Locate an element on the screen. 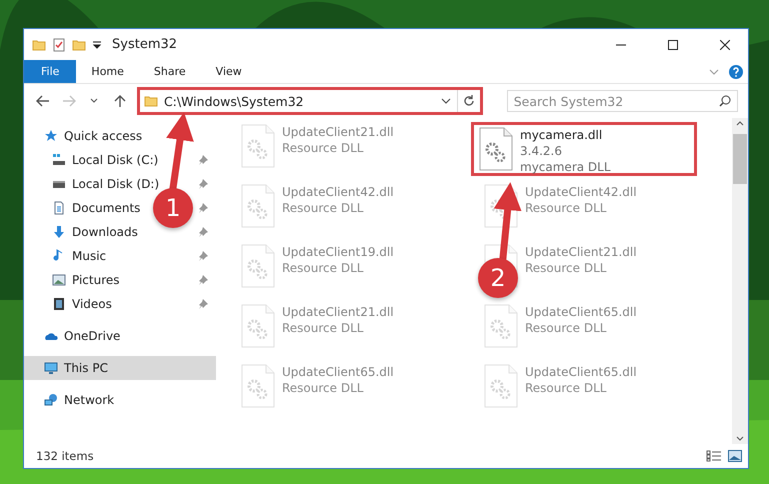 The height and width of the screenshot is (484, 769). file-detail: 3.4.2.6 is located at coordinates (541, 151).